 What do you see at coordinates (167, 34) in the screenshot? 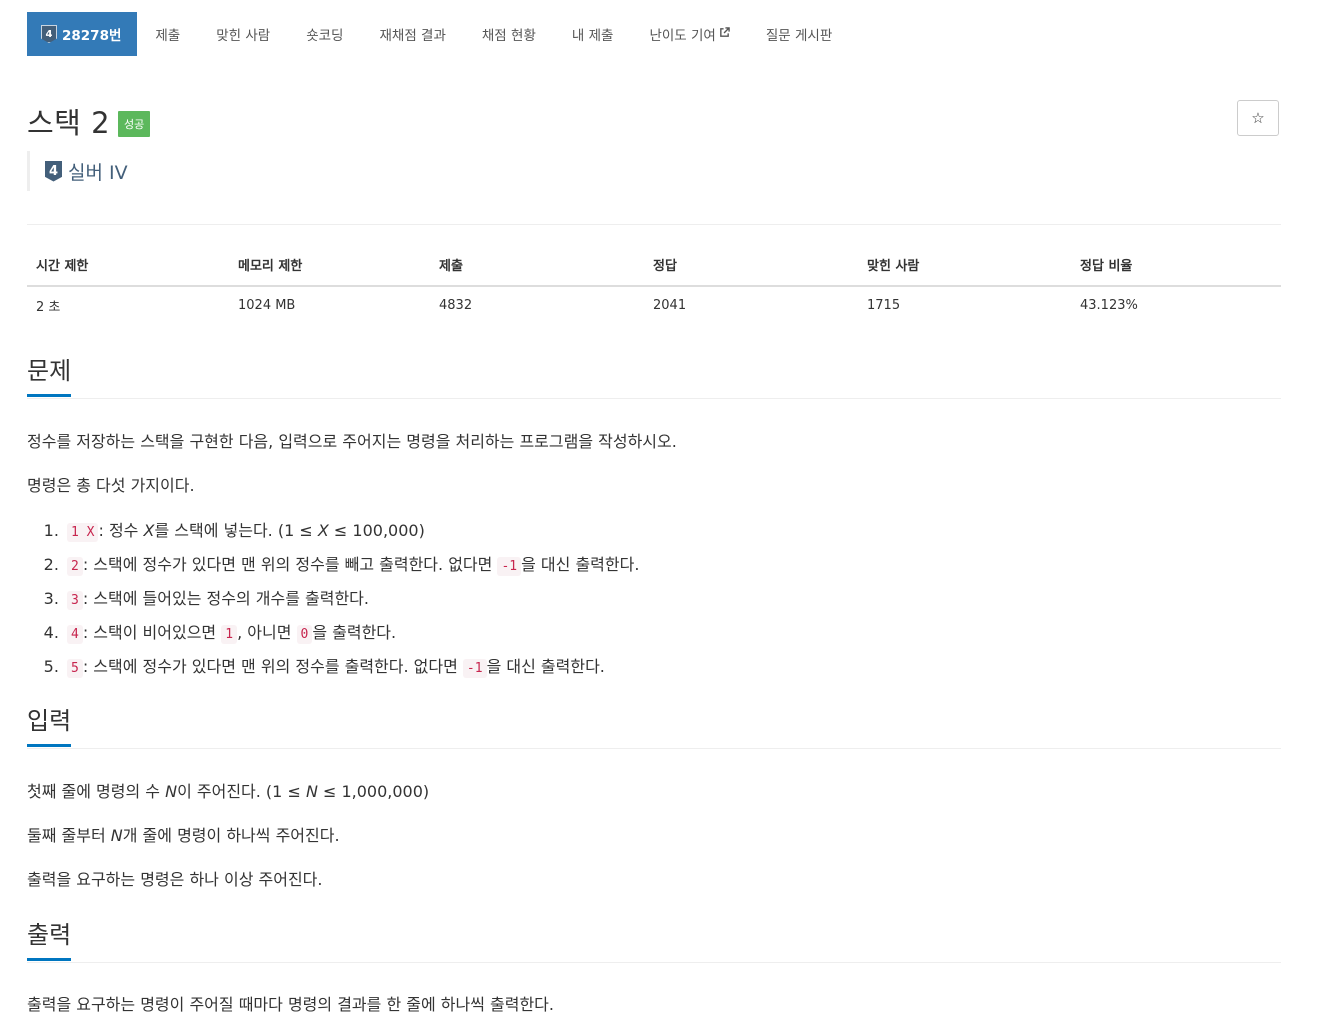
I see `tab-submit: 제출` at bounding box center [167, 34].